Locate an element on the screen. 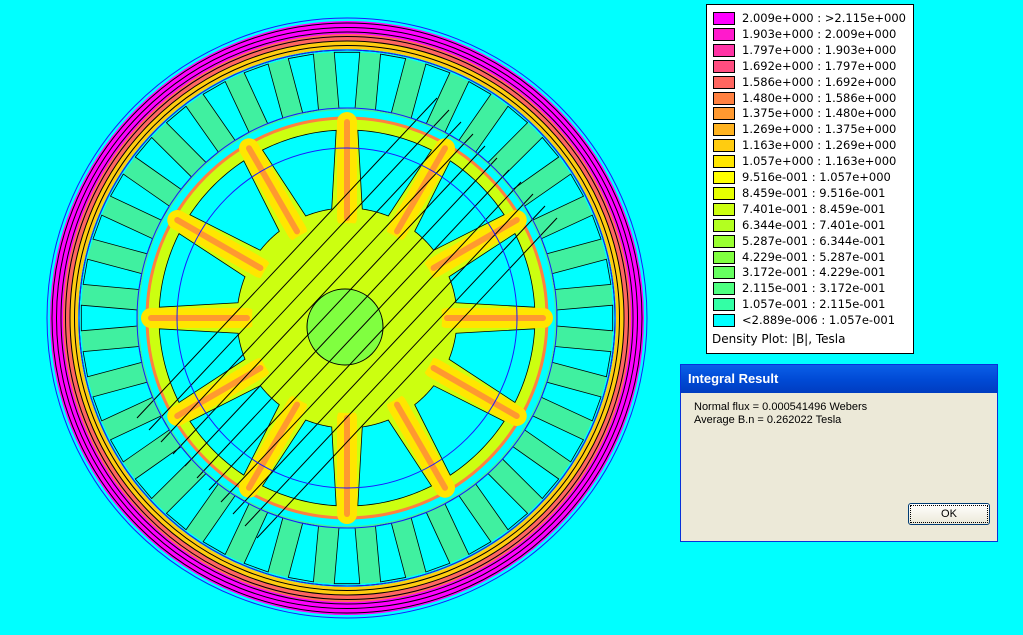 This screenshot has width=1023, height=635. ok-button: OK is located at coordinates (949, 514).